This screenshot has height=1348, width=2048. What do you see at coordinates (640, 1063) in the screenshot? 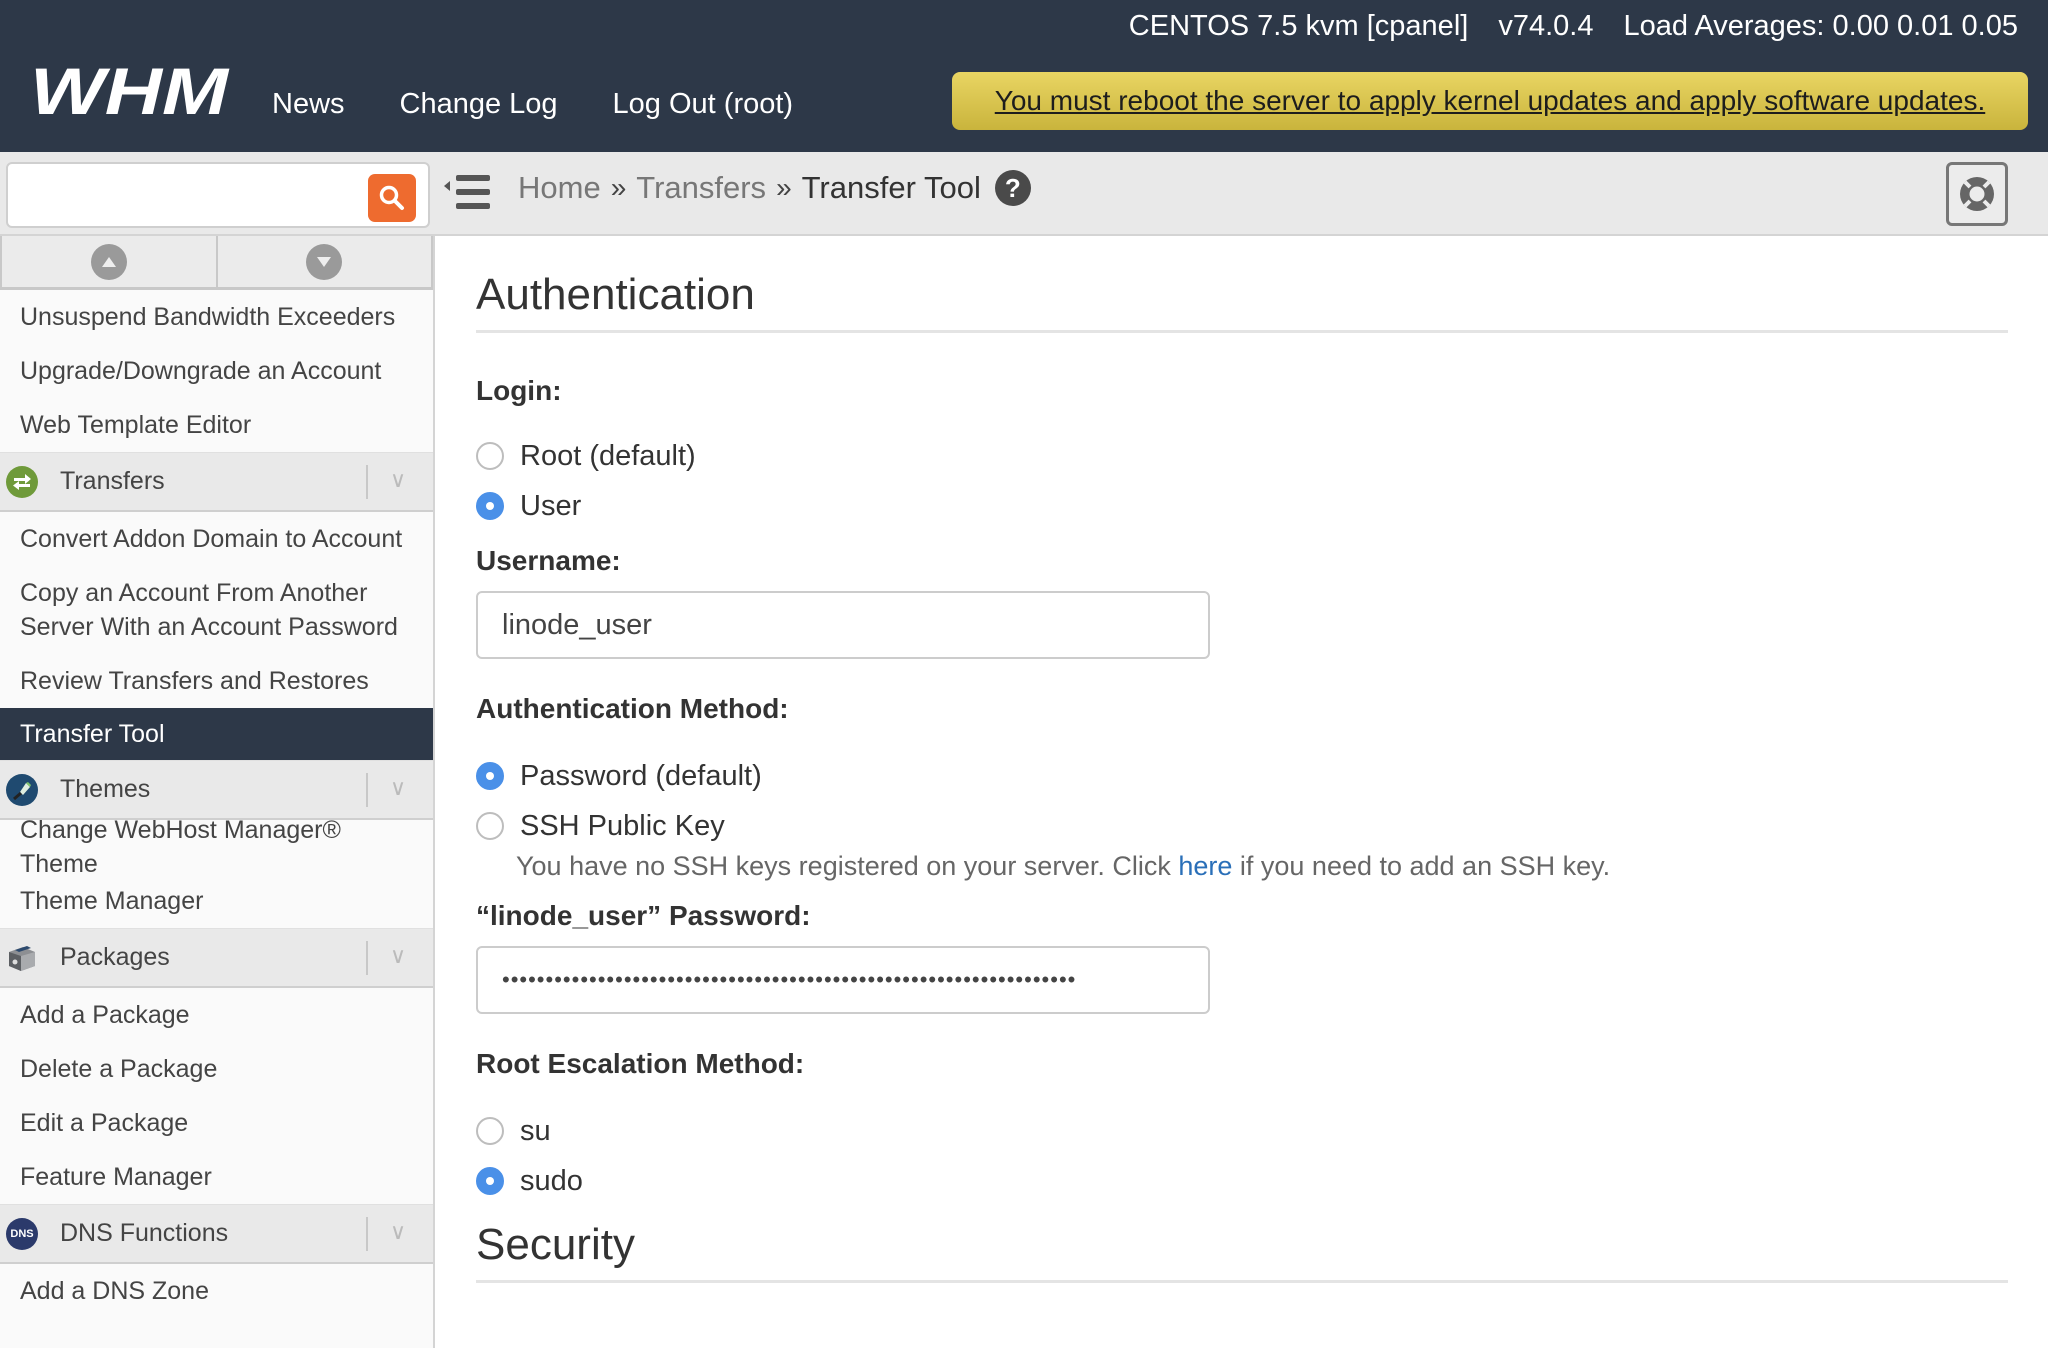
I see `root-escalation-label: Root Escalation Method:` at bounding box center [640, 1063].